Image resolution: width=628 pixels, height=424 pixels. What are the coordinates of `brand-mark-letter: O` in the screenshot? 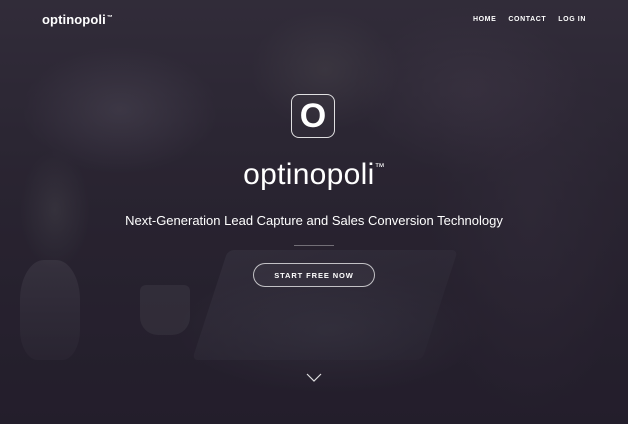 It's located at (313, 116).